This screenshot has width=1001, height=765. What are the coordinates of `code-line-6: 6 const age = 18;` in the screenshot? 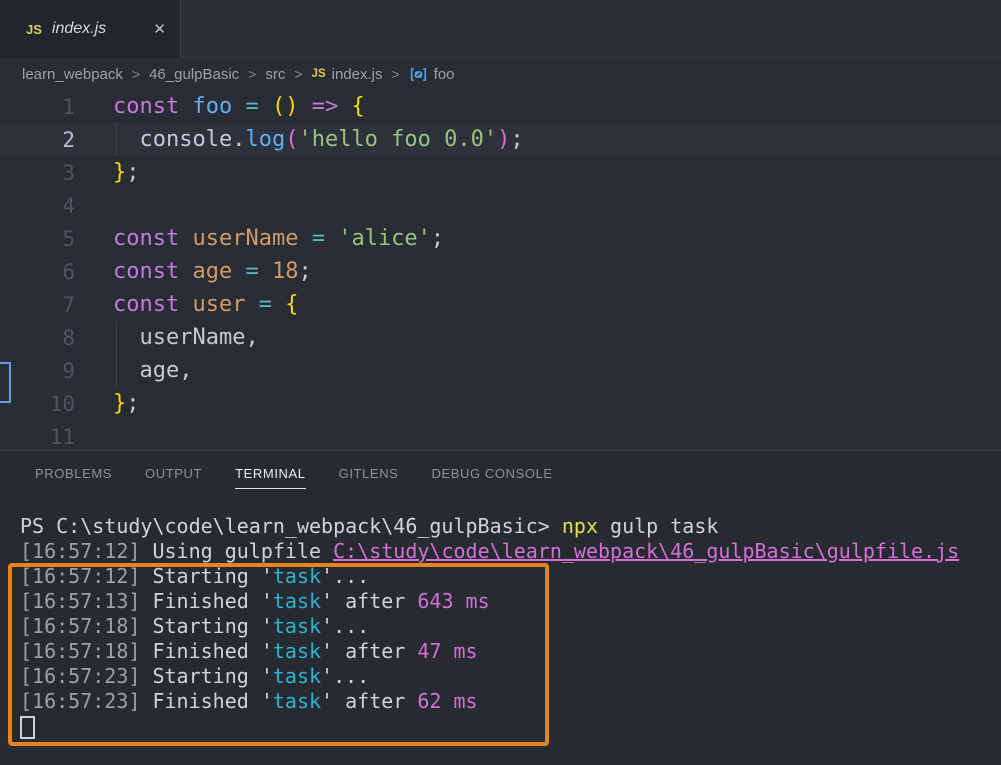 It's located at (500, 271).